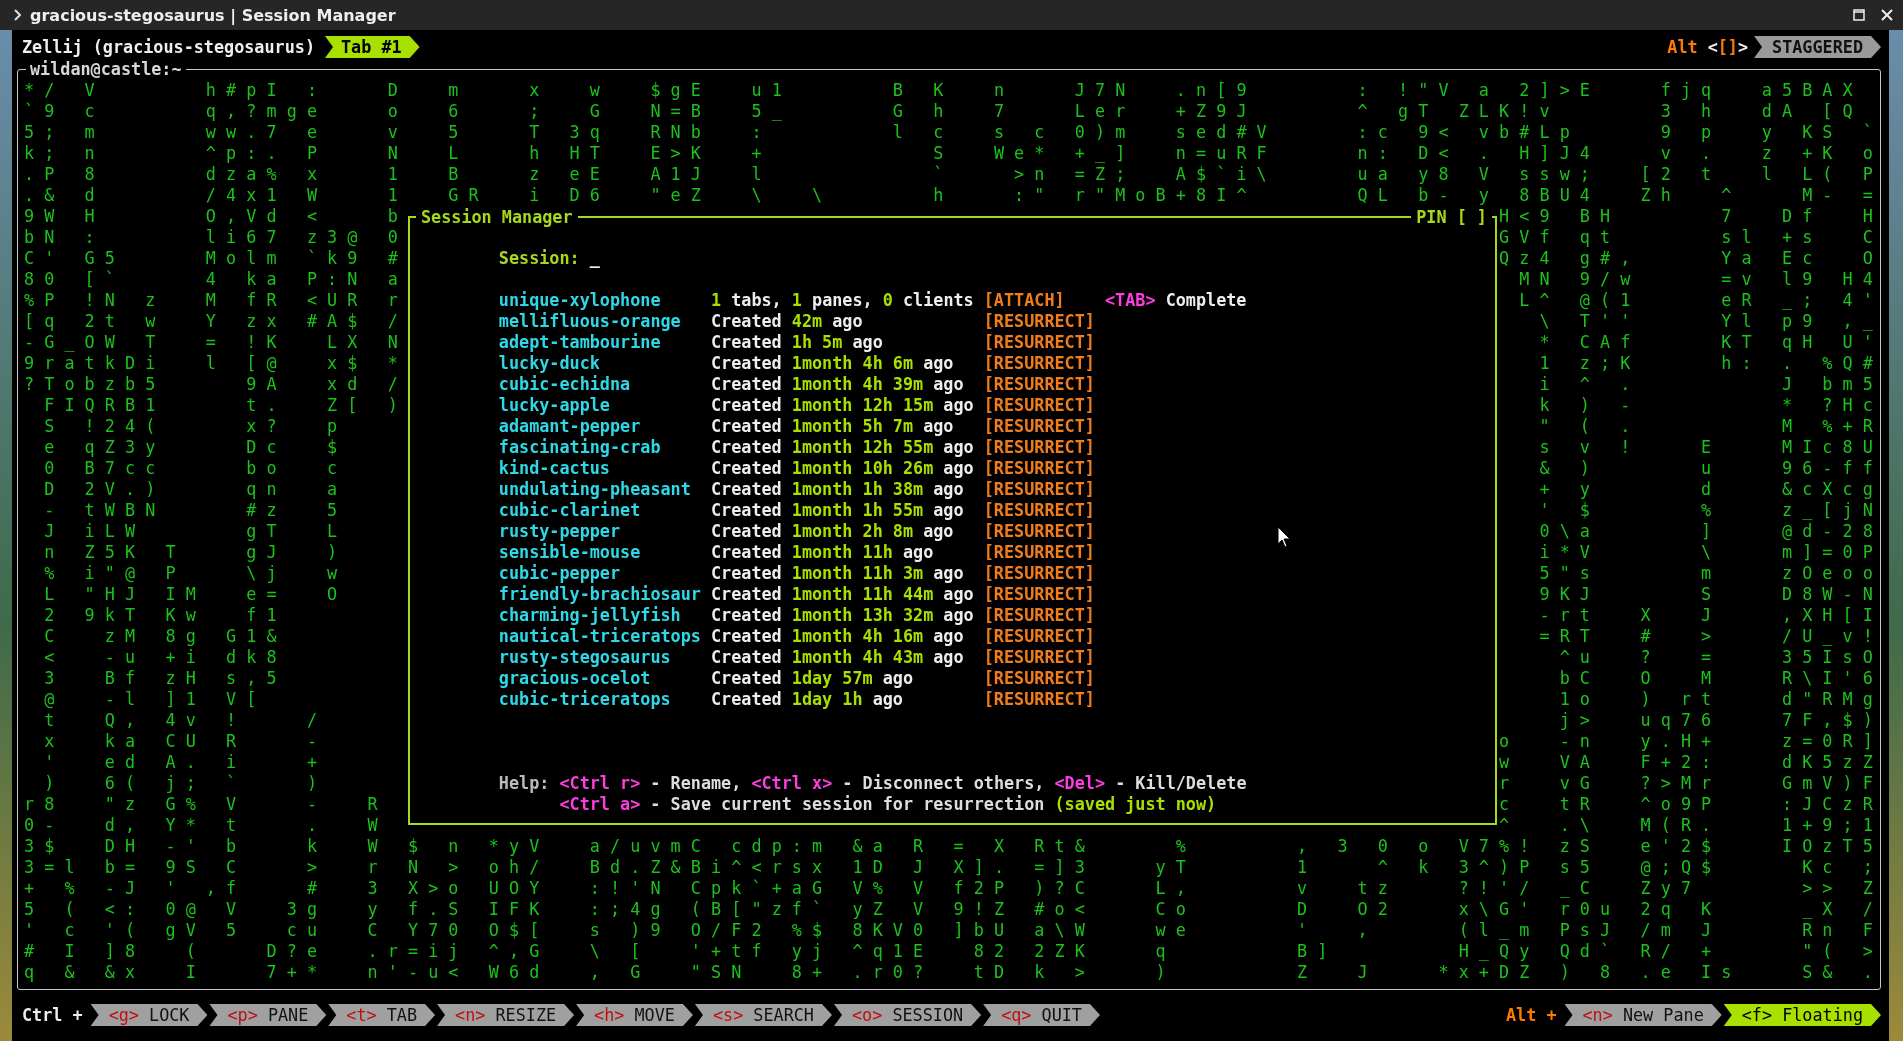 The height and width of the screenshot is (1041, 1903). Describe the element at coordinates (756, 132) in the screenshot. I see `matrix-rain-text: 5 ; m w w . 7 e v 5 T 3 q R N b : l c s c 0 ) m s e d # V : c 9 < v` at that location.